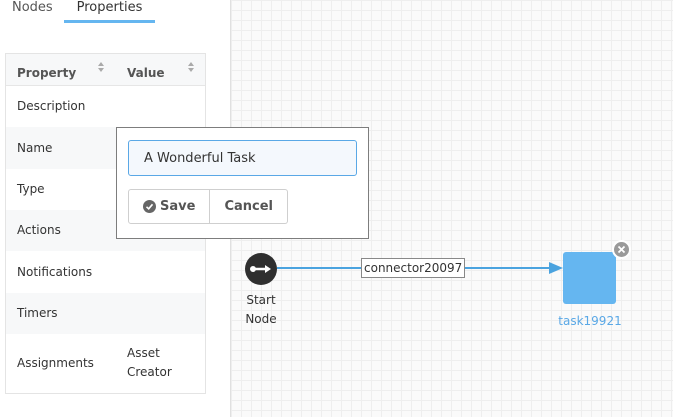 The image size is (673, 417). Describe the element at coordinates (149, 206) in the screenshot. I see `check-circle-icon` at that location.